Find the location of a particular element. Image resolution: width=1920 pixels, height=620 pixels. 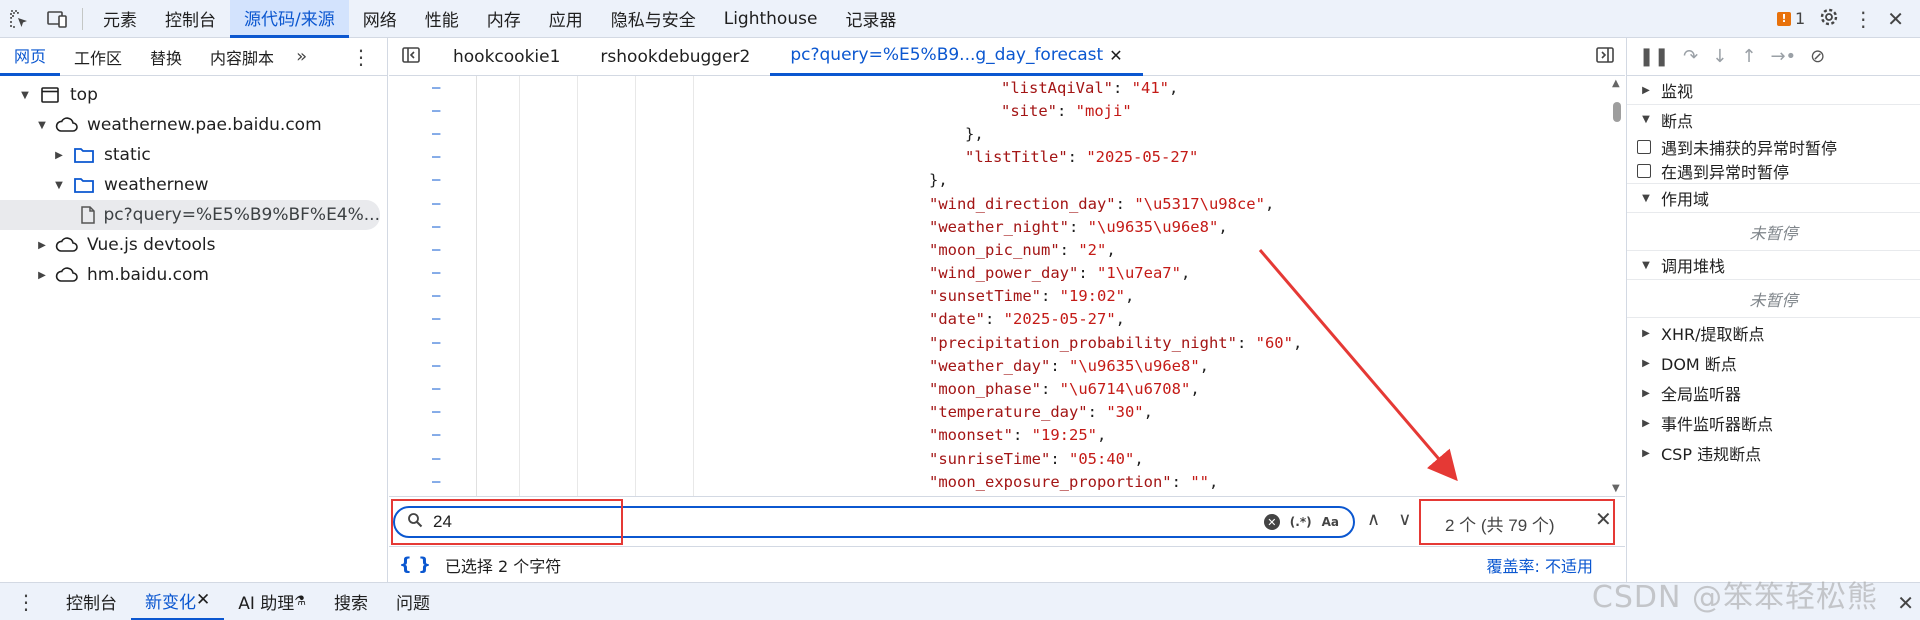

section-watch: ▶ 监视 is located at coordinates (1773, 90).